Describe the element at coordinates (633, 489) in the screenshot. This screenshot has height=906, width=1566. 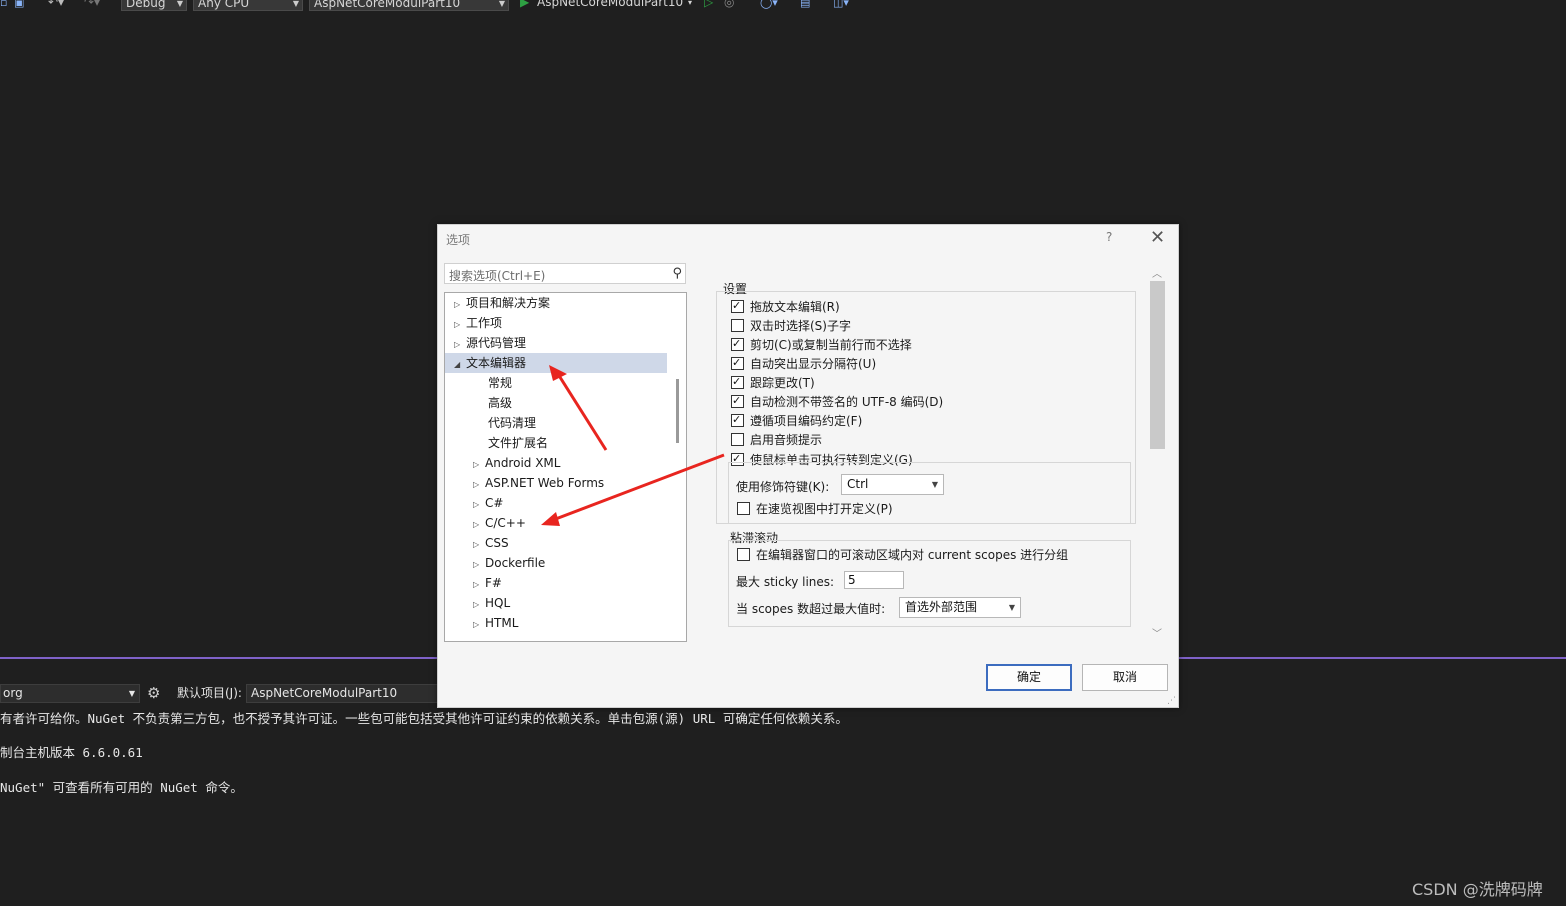
I see `arrow-to-cpp` at that location.